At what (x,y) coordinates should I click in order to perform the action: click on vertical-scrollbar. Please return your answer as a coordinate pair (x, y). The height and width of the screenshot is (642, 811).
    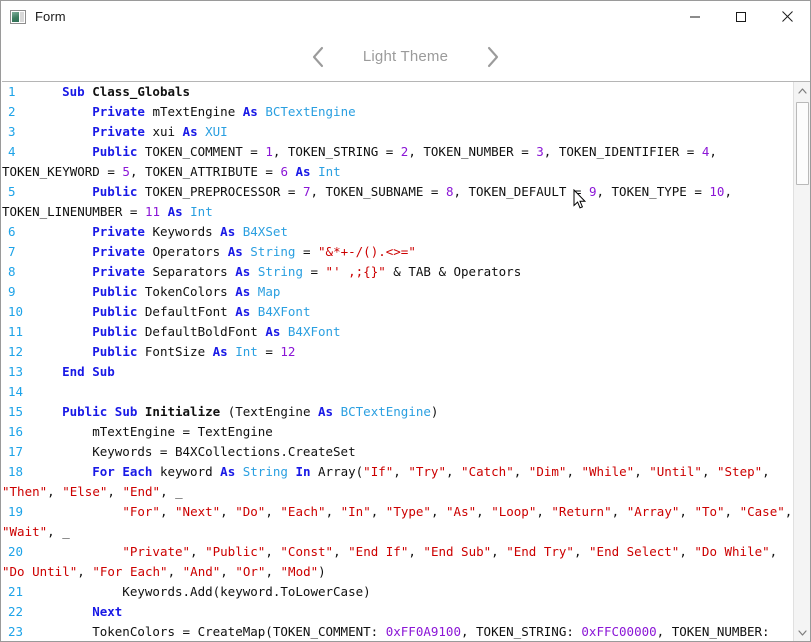
    Looking at the image, I should click on (801, 361).